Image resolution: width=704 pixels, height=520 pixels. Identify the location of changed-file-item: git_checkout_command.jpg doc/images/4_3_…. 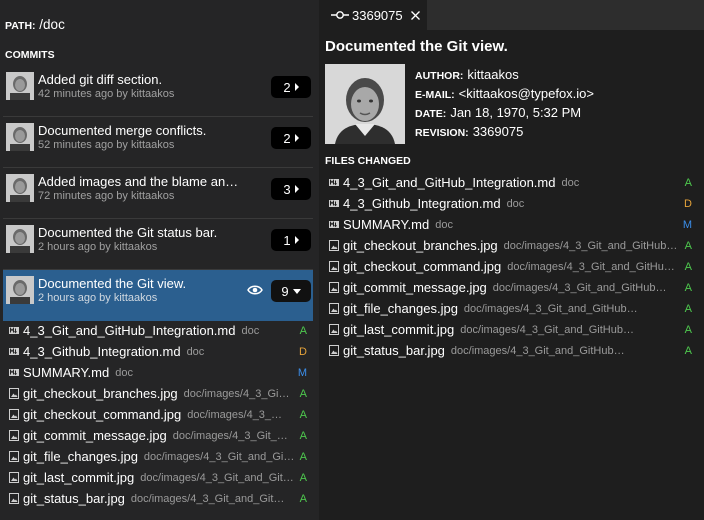
(511, 266).